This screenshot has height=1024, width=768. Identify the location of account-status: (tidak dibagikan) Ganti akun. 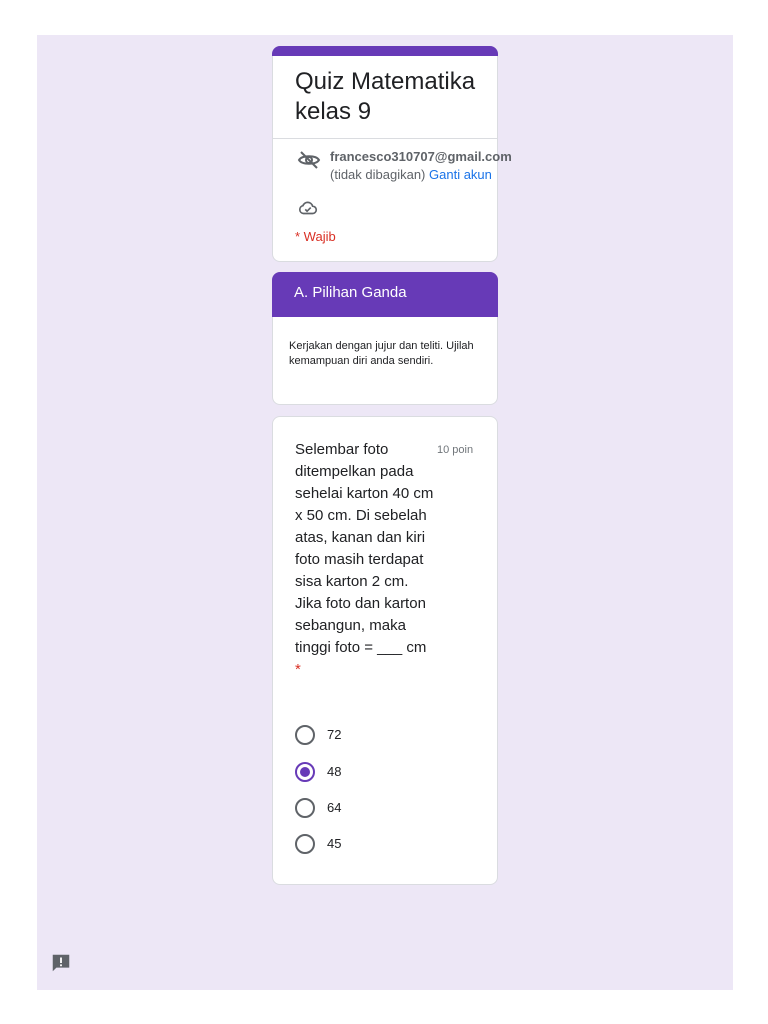
(411, 174).